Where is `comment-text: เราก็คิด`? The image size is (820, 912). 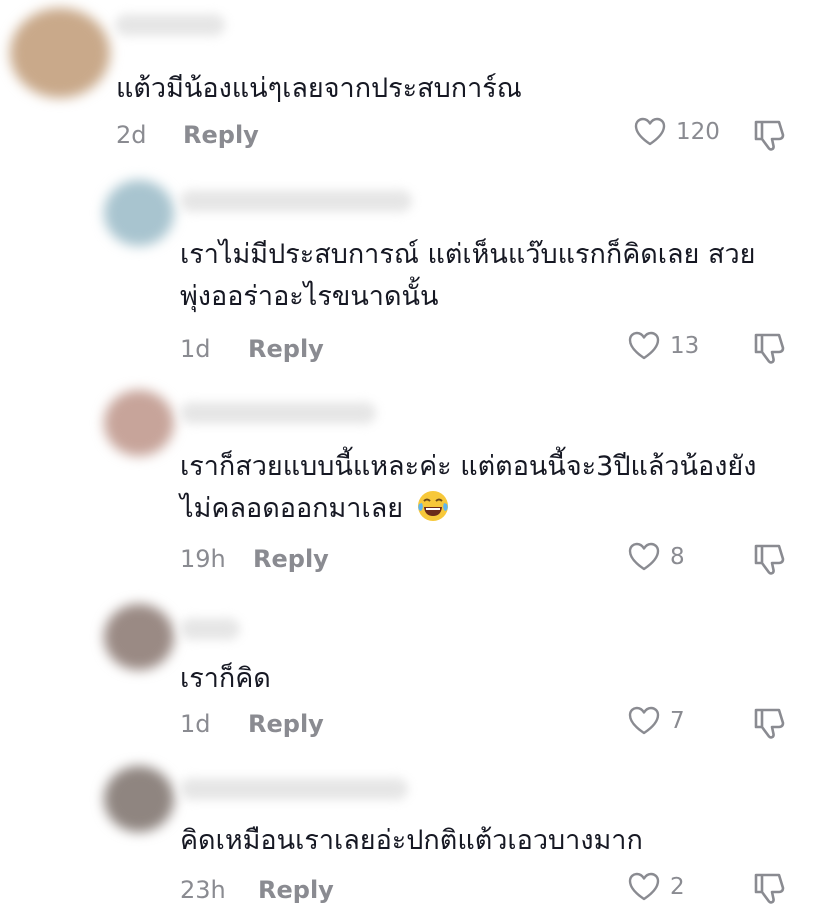 comment-text: เราก็คิด is located at coordinates (225, 678).